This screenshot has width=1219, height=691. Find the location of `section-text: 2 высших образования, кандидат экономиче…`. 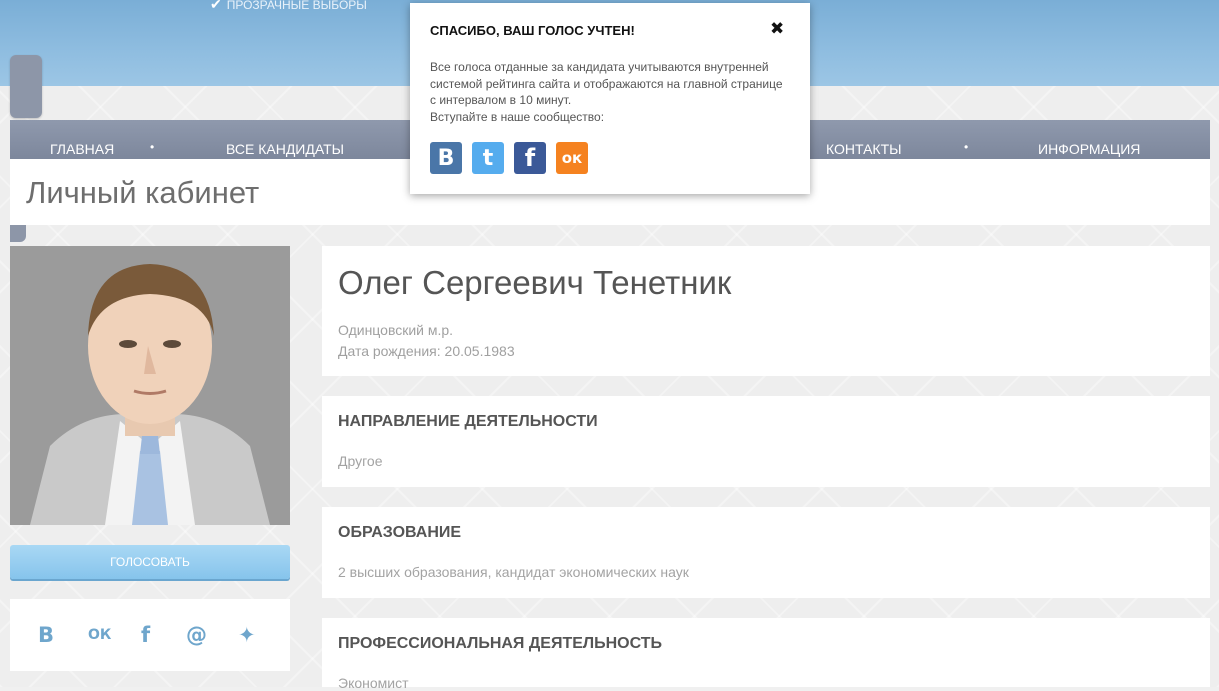

section-text: 2 высших образования, кандидат экономиче… is located at coordinates (513, 572).